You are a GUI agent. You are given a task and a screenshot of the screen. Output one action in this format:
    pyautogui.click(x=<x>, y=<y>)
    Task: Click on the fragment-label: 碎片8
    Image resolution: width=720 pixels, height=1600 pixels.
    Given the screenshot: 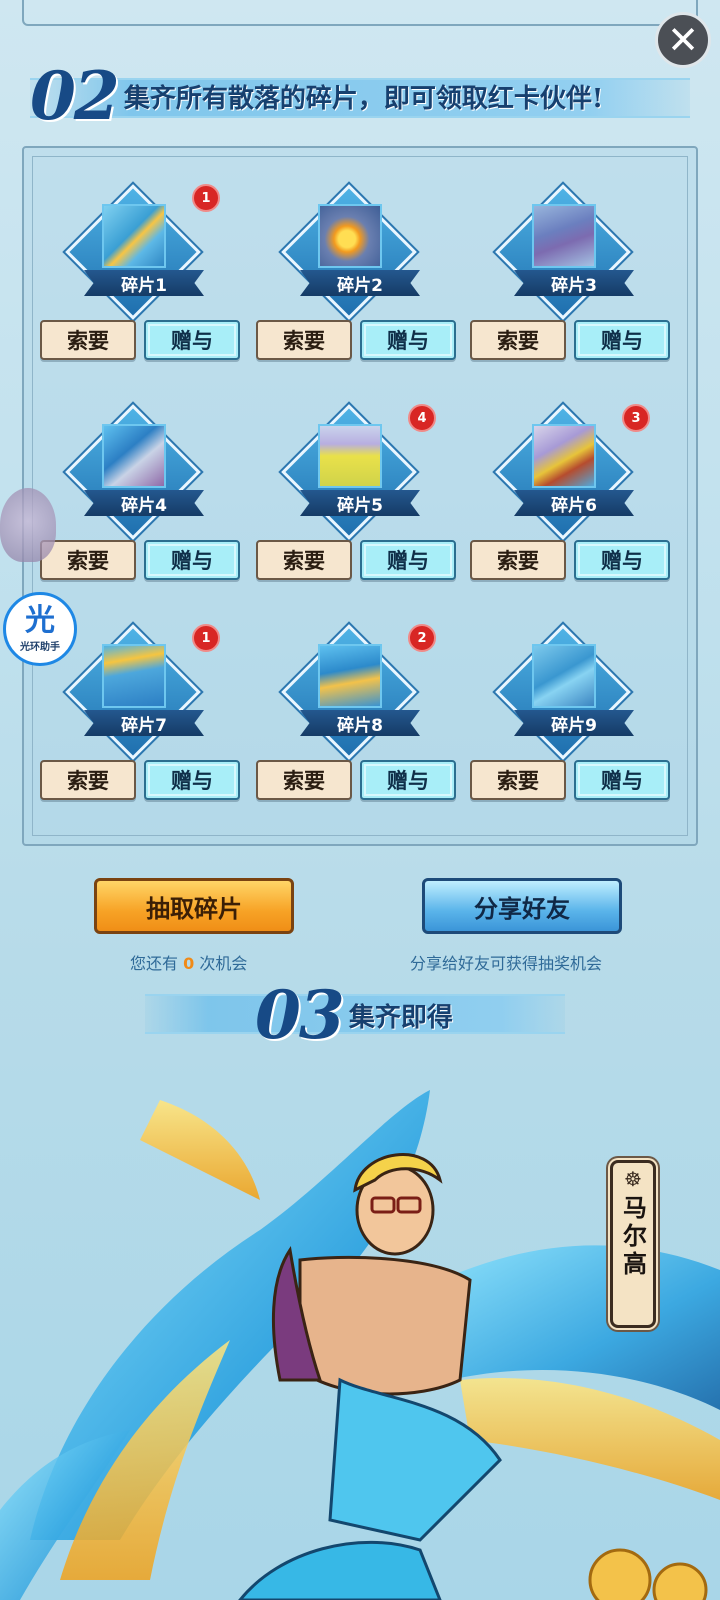 What is the action you would take?
    pyautogui.click(x=360, y=723)
    